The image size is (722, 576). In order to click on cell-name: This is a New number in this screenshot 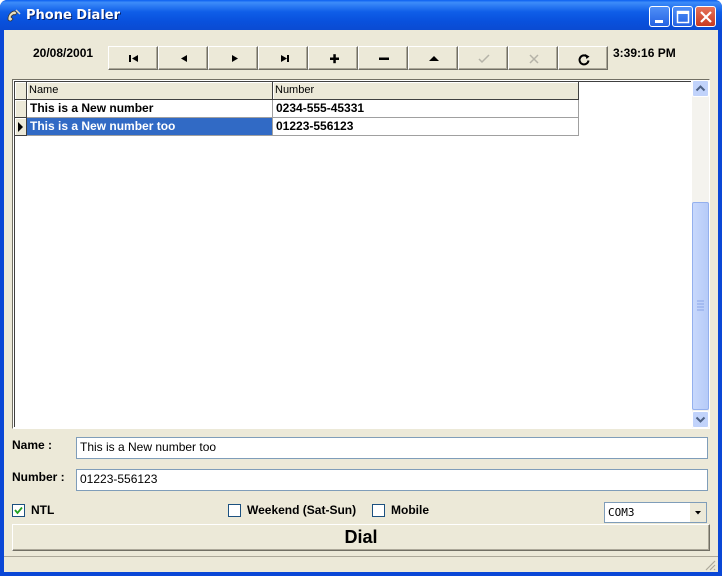, I will do `click(150, 109)`.